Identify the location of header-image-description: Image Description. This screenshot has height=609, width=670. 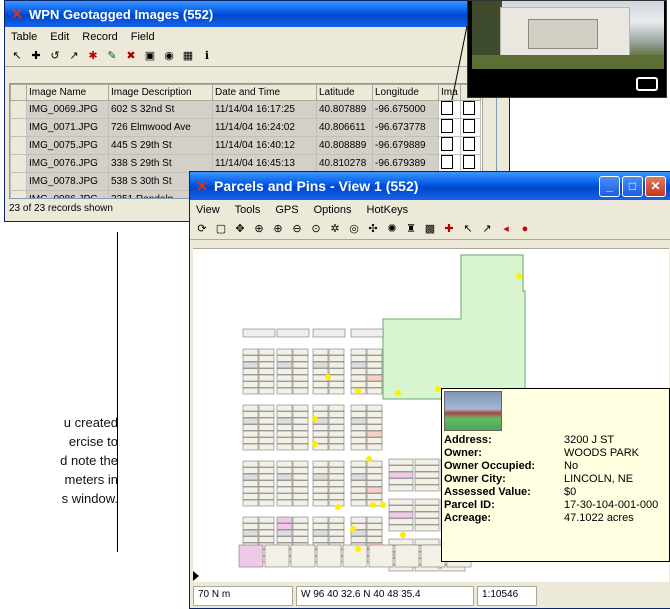
(160, 92).